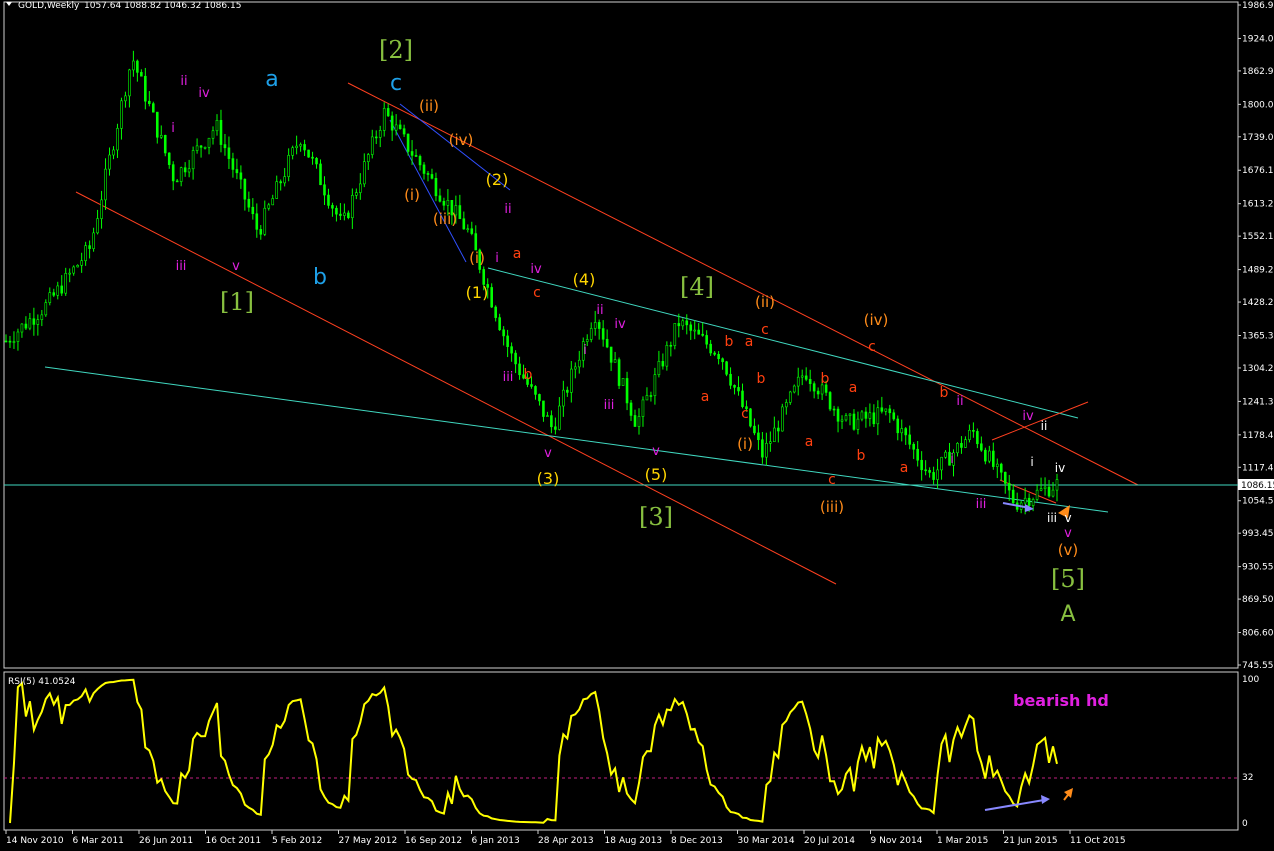 This screenshot has height=851, width=1274. Describe the element at coordinates (656, 451) in the screenshot. I see `wave-label-v-3: v` at that location.